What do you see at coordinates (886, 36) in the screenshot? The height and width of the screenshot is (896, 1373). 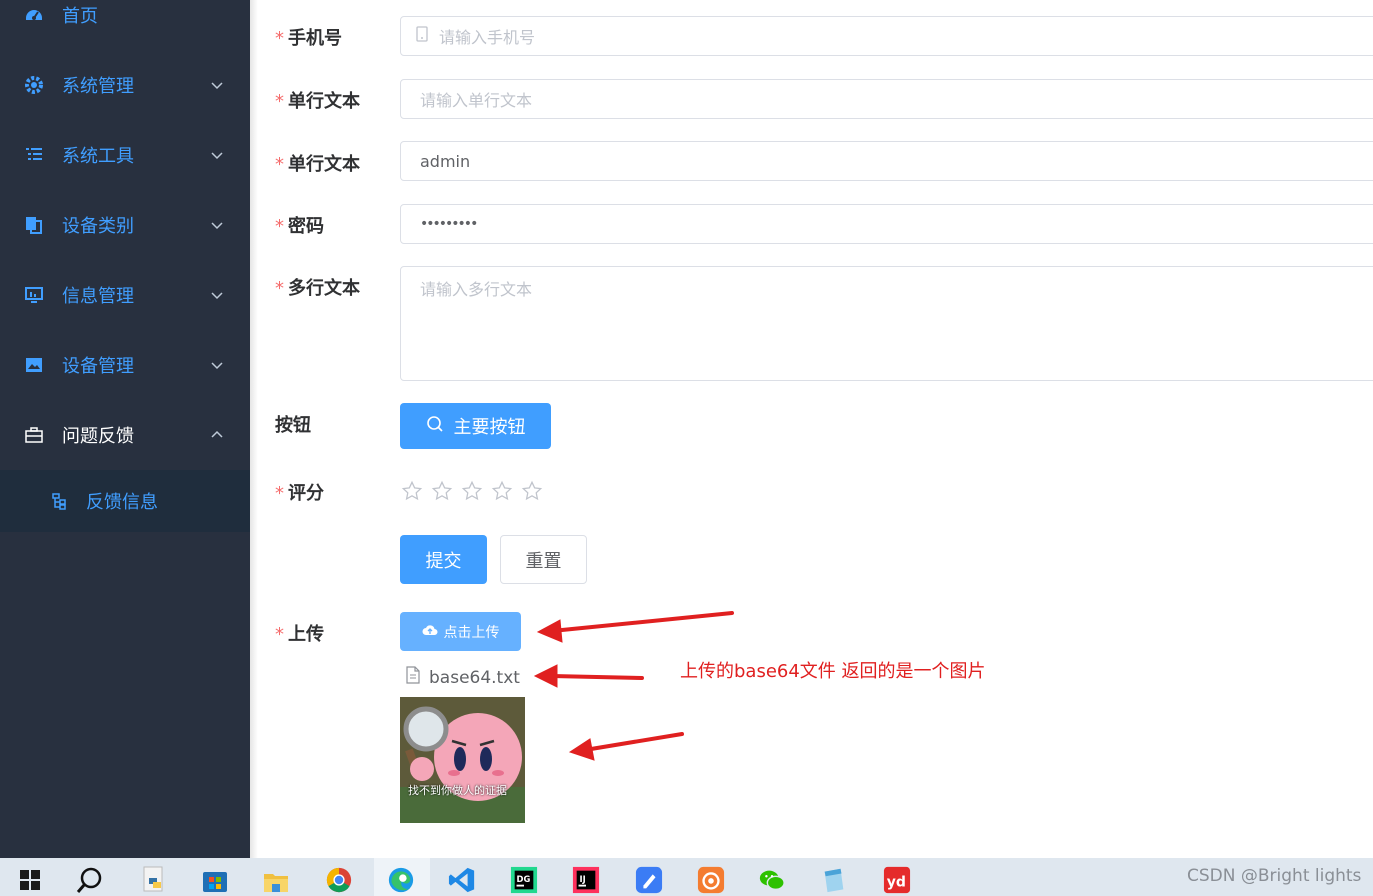 I see `phone-input: 请输入手机号` at bounding box center [886, 36].